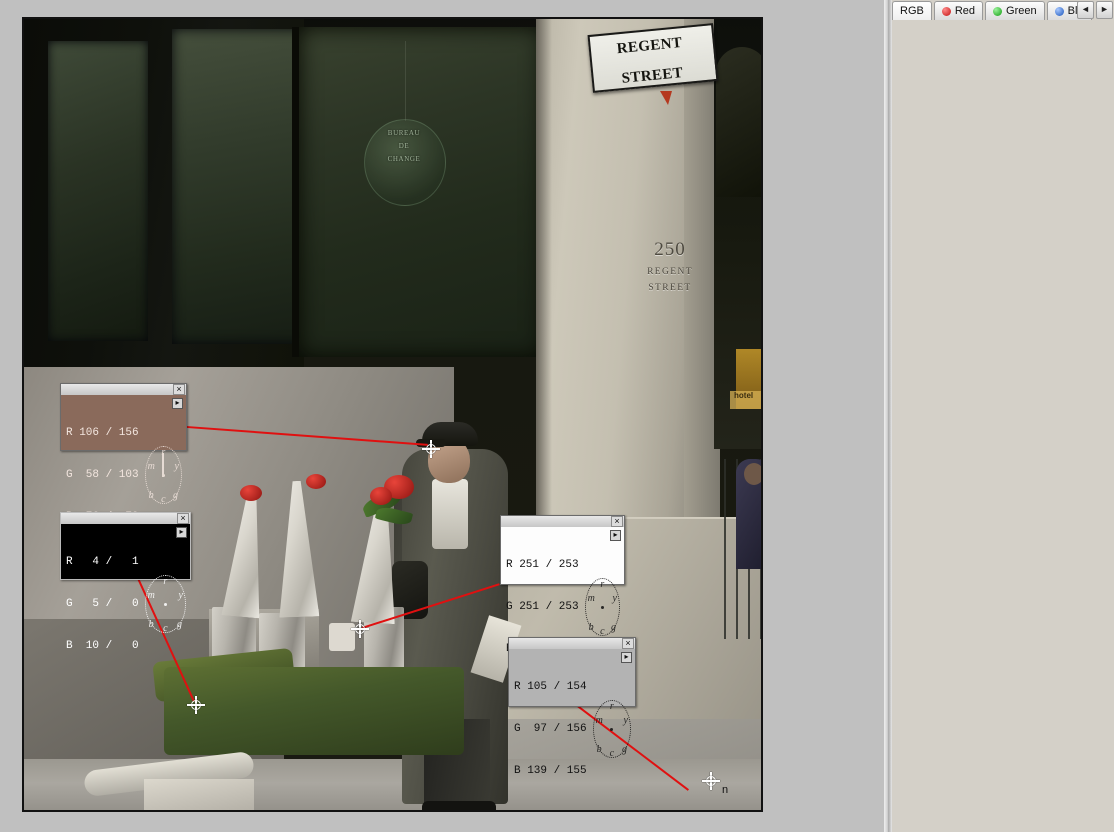 The height and width of the screenshot is (832, 1114). Describe the element at coordinates (946, 11) in the screenshot. I see `red-channel-icon` at that location.